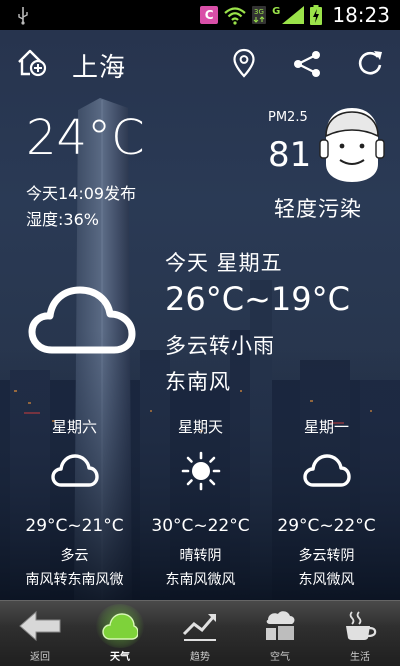 The width and height of the screenshot is (400, 666). I want to click on humidity: 湿度:36%, so click(62, 219).